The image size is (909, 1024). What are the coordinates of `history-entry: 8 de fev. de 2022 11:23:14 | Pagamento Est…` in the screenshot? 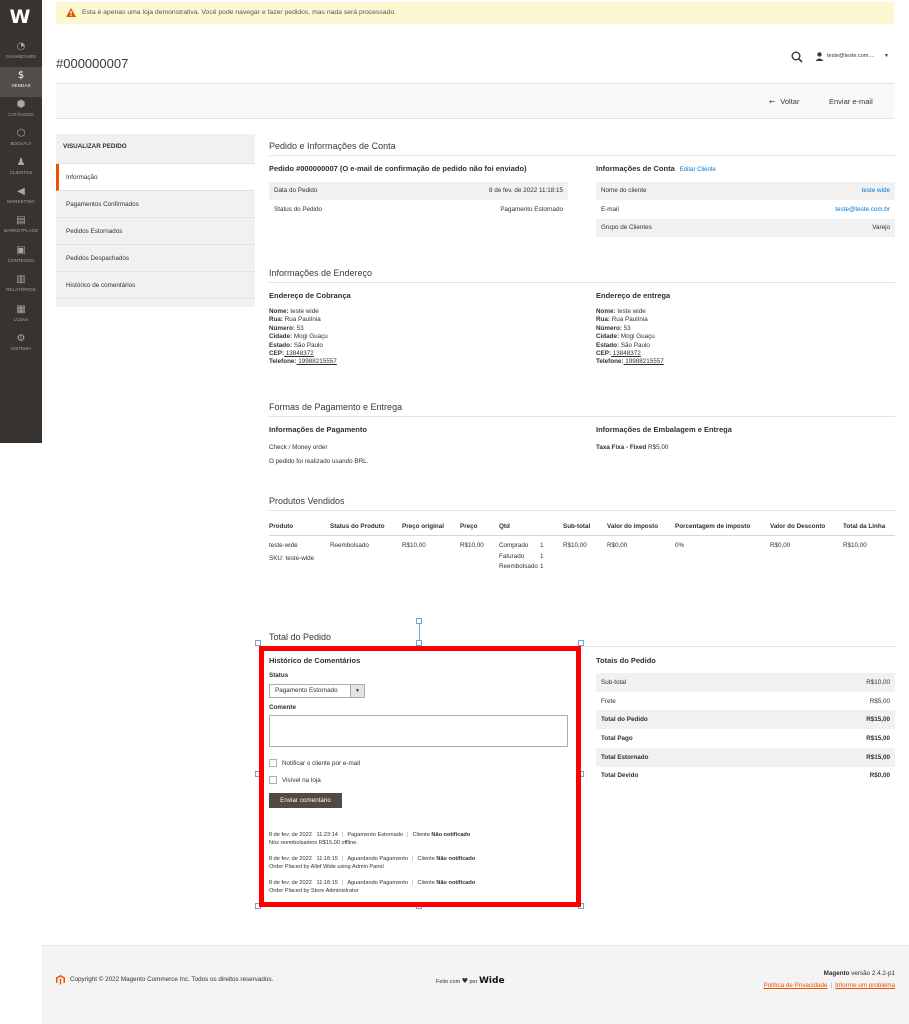 It's located at (370, 839).